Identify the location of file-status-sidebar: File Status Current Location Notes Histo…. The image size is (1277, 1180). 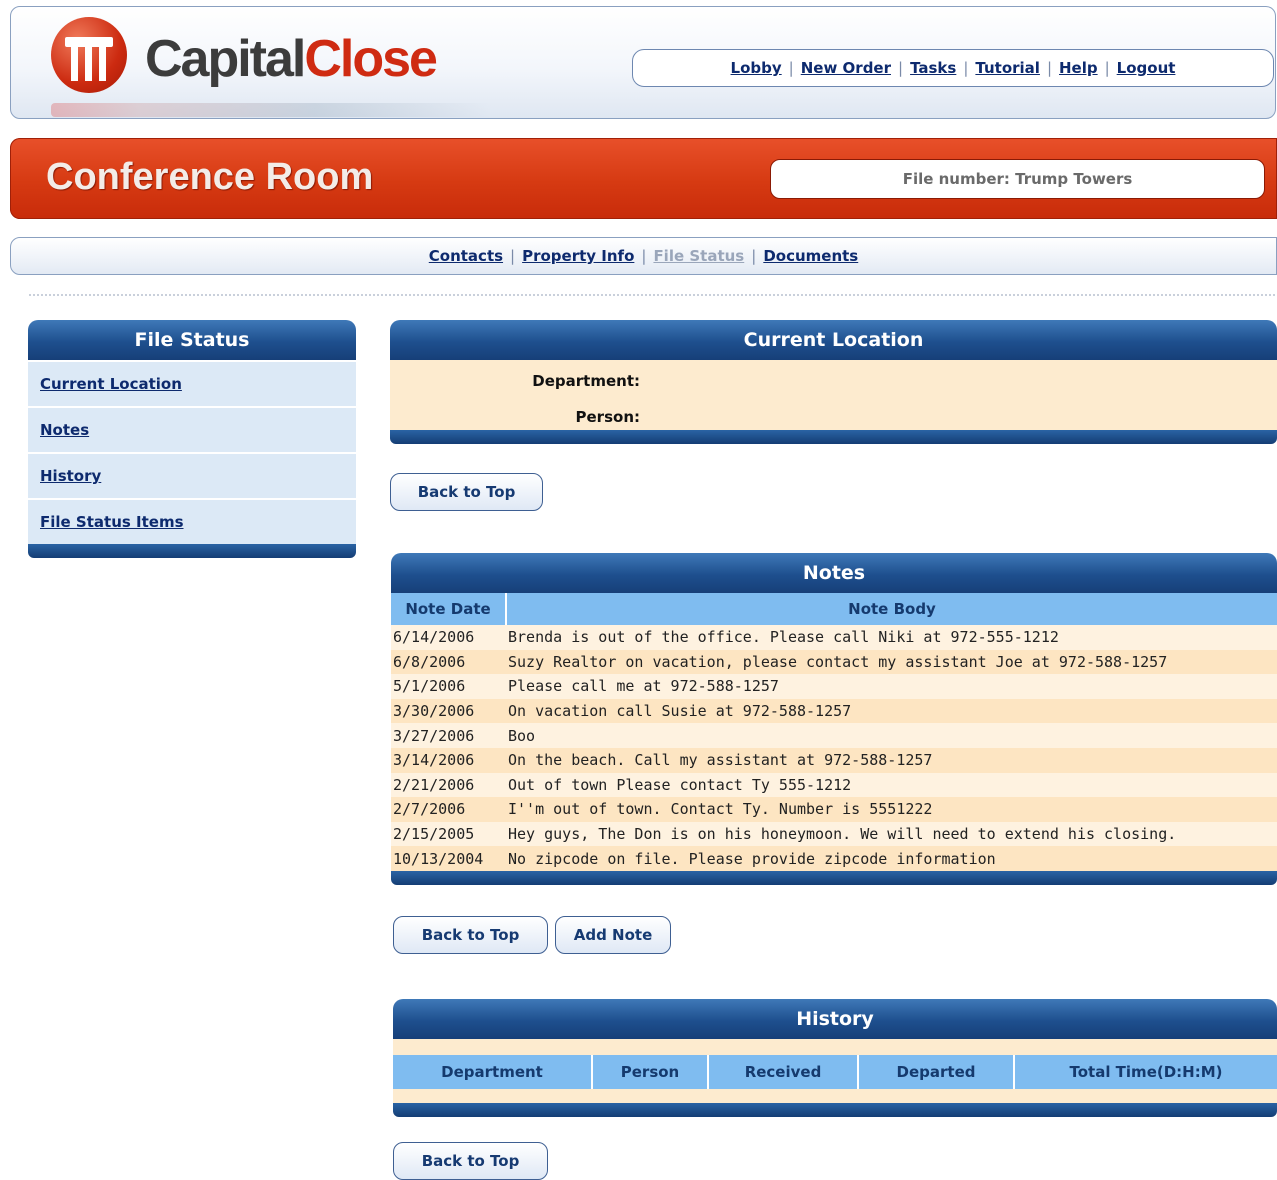
(192, 439).